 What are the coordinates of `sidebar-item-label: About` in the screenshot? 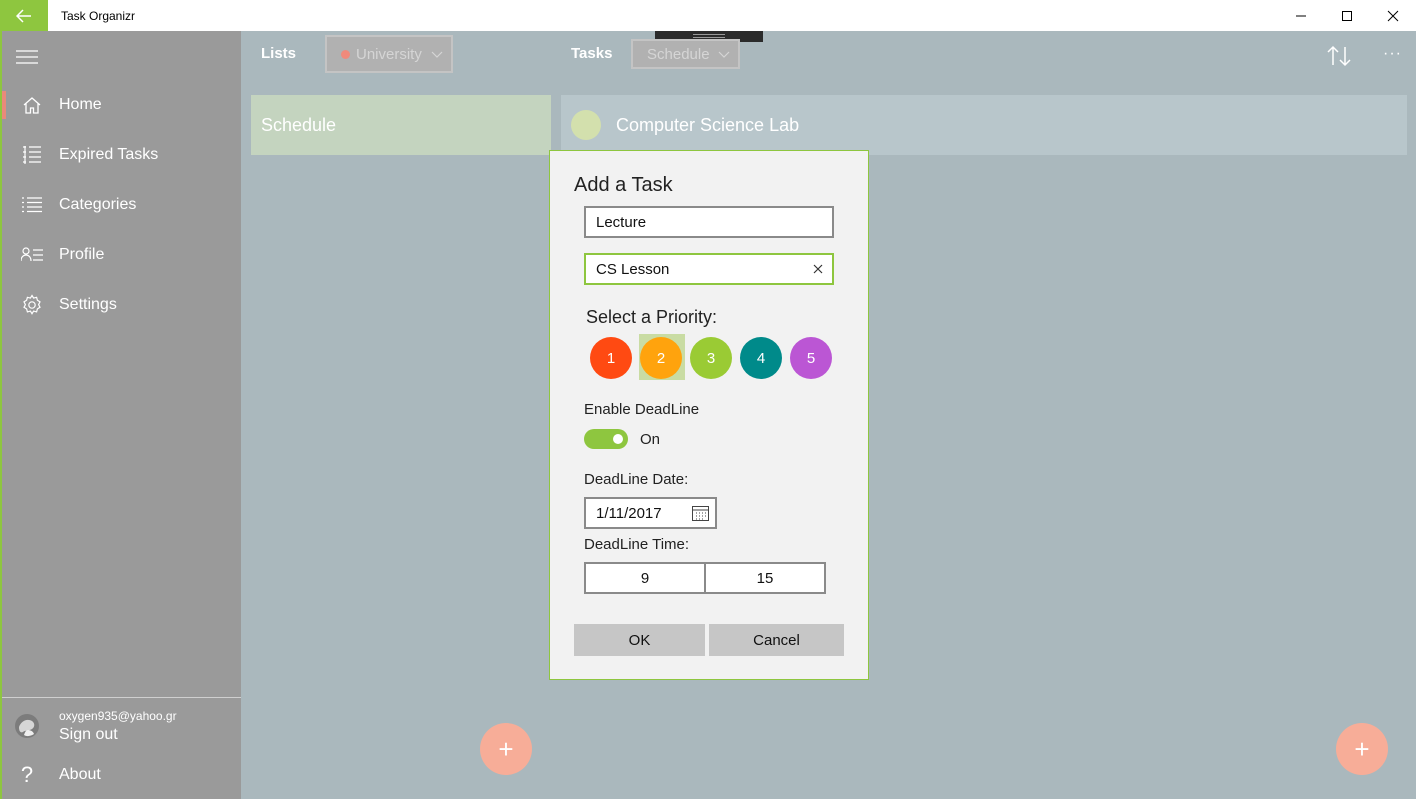 It's located at (80, 774).